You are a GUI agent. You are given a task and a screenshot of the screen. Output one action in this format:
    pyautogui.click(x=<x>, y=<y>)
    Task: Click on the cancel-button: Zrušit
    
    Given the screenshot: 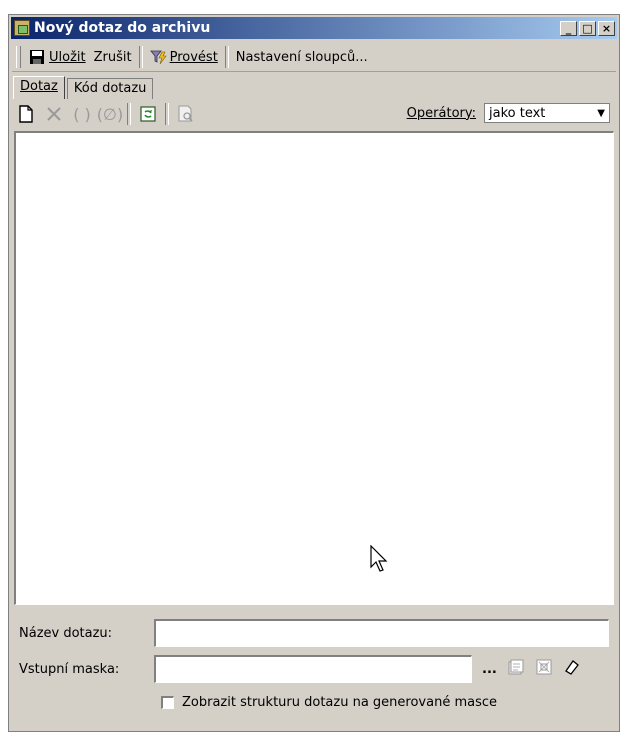 What is the action you would take?
    pyautogui.click(x=113, y=57)
    